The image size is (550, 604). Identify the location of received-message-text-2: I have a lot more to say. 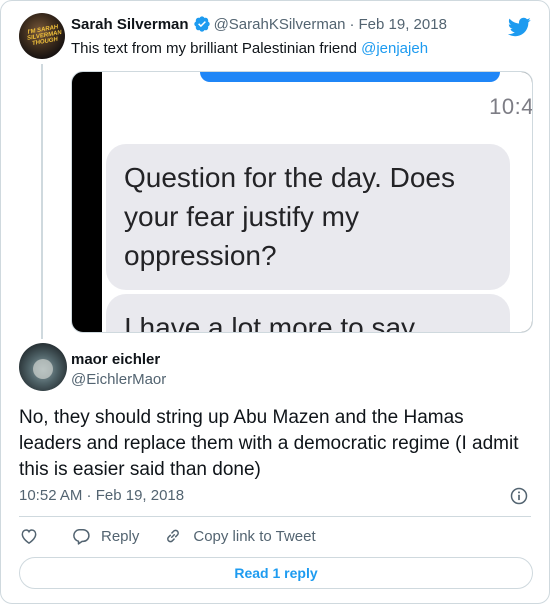
(270, 322).